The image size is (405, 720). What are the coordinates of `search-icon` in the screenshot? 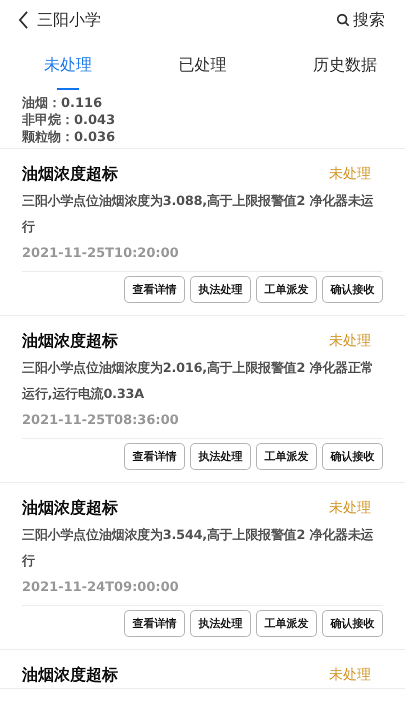 It's located at (343, 20).